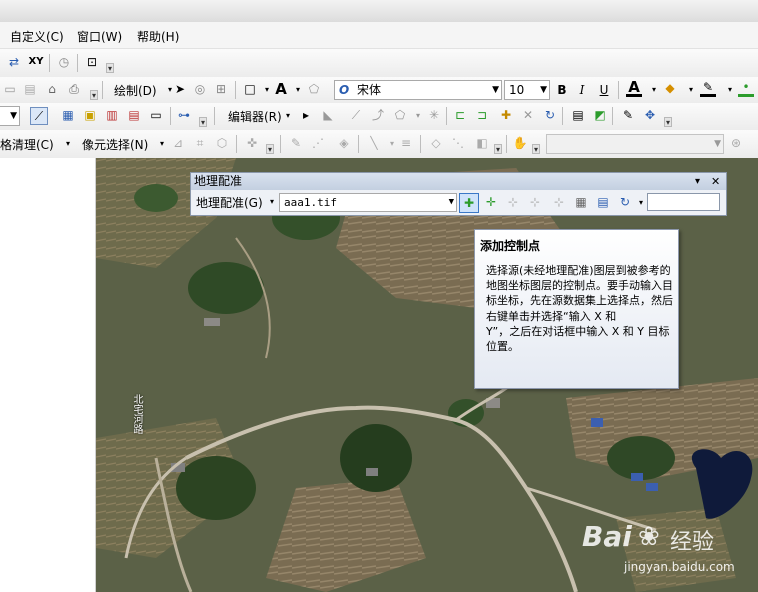 This screenshot has height=592, width=758. What do you see at coordinates (134, 115) in the screenshot?
I see `python-window-icon: ▤` at bounding box center [134, 115].